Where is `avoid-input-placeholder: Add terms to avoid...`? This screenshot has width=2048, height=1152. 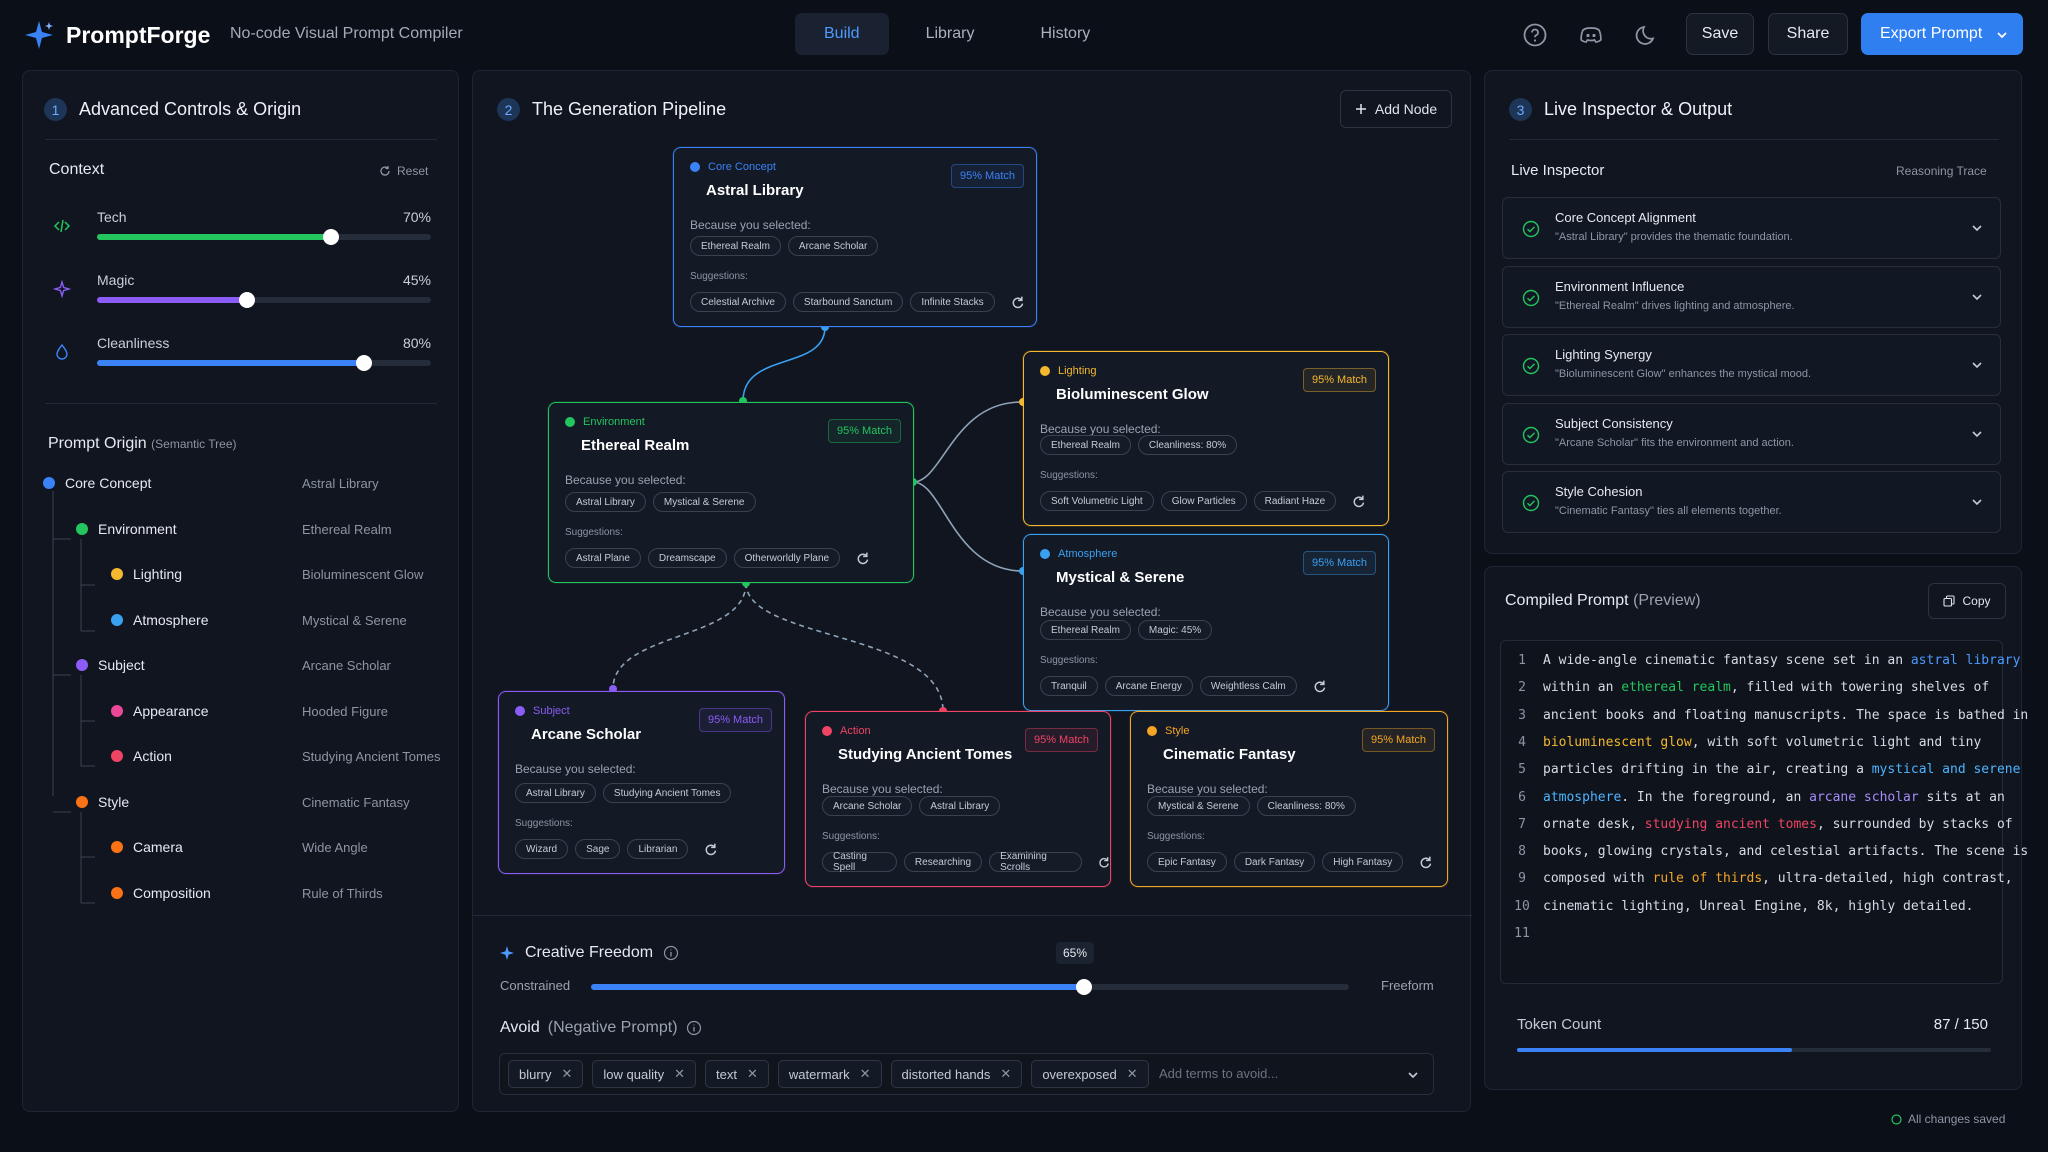
avoid-input-placeholder: Add terms to avoid... is located at coordinates (1218, 1073).